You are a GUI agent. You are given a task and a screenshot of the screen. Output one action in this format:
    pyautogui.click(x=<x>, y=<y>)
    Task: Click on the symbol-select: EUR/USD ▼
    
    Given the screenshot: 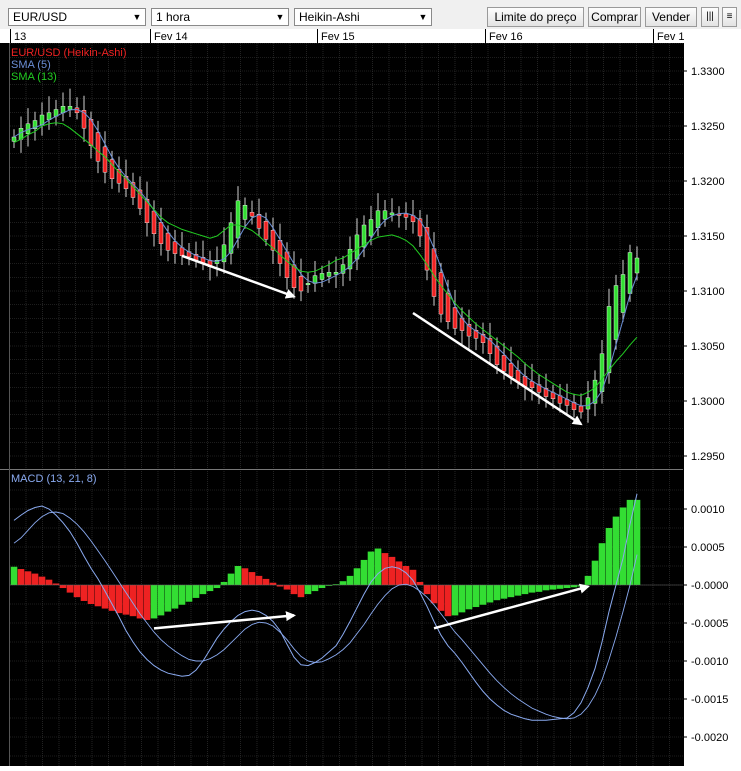 What is the action you would take?
    pyautogui.click(x=77, y=17)
    